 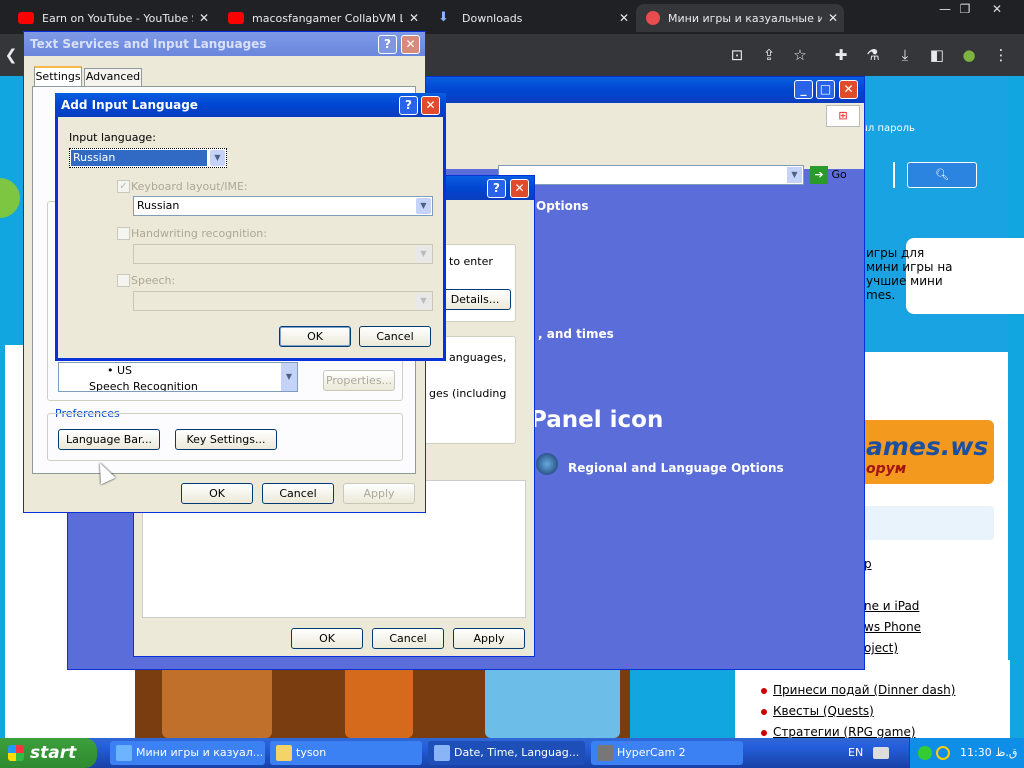 I want to click on tab-mini-games: Мини игры и казуальные и ✕, so click(x=740, y=18).